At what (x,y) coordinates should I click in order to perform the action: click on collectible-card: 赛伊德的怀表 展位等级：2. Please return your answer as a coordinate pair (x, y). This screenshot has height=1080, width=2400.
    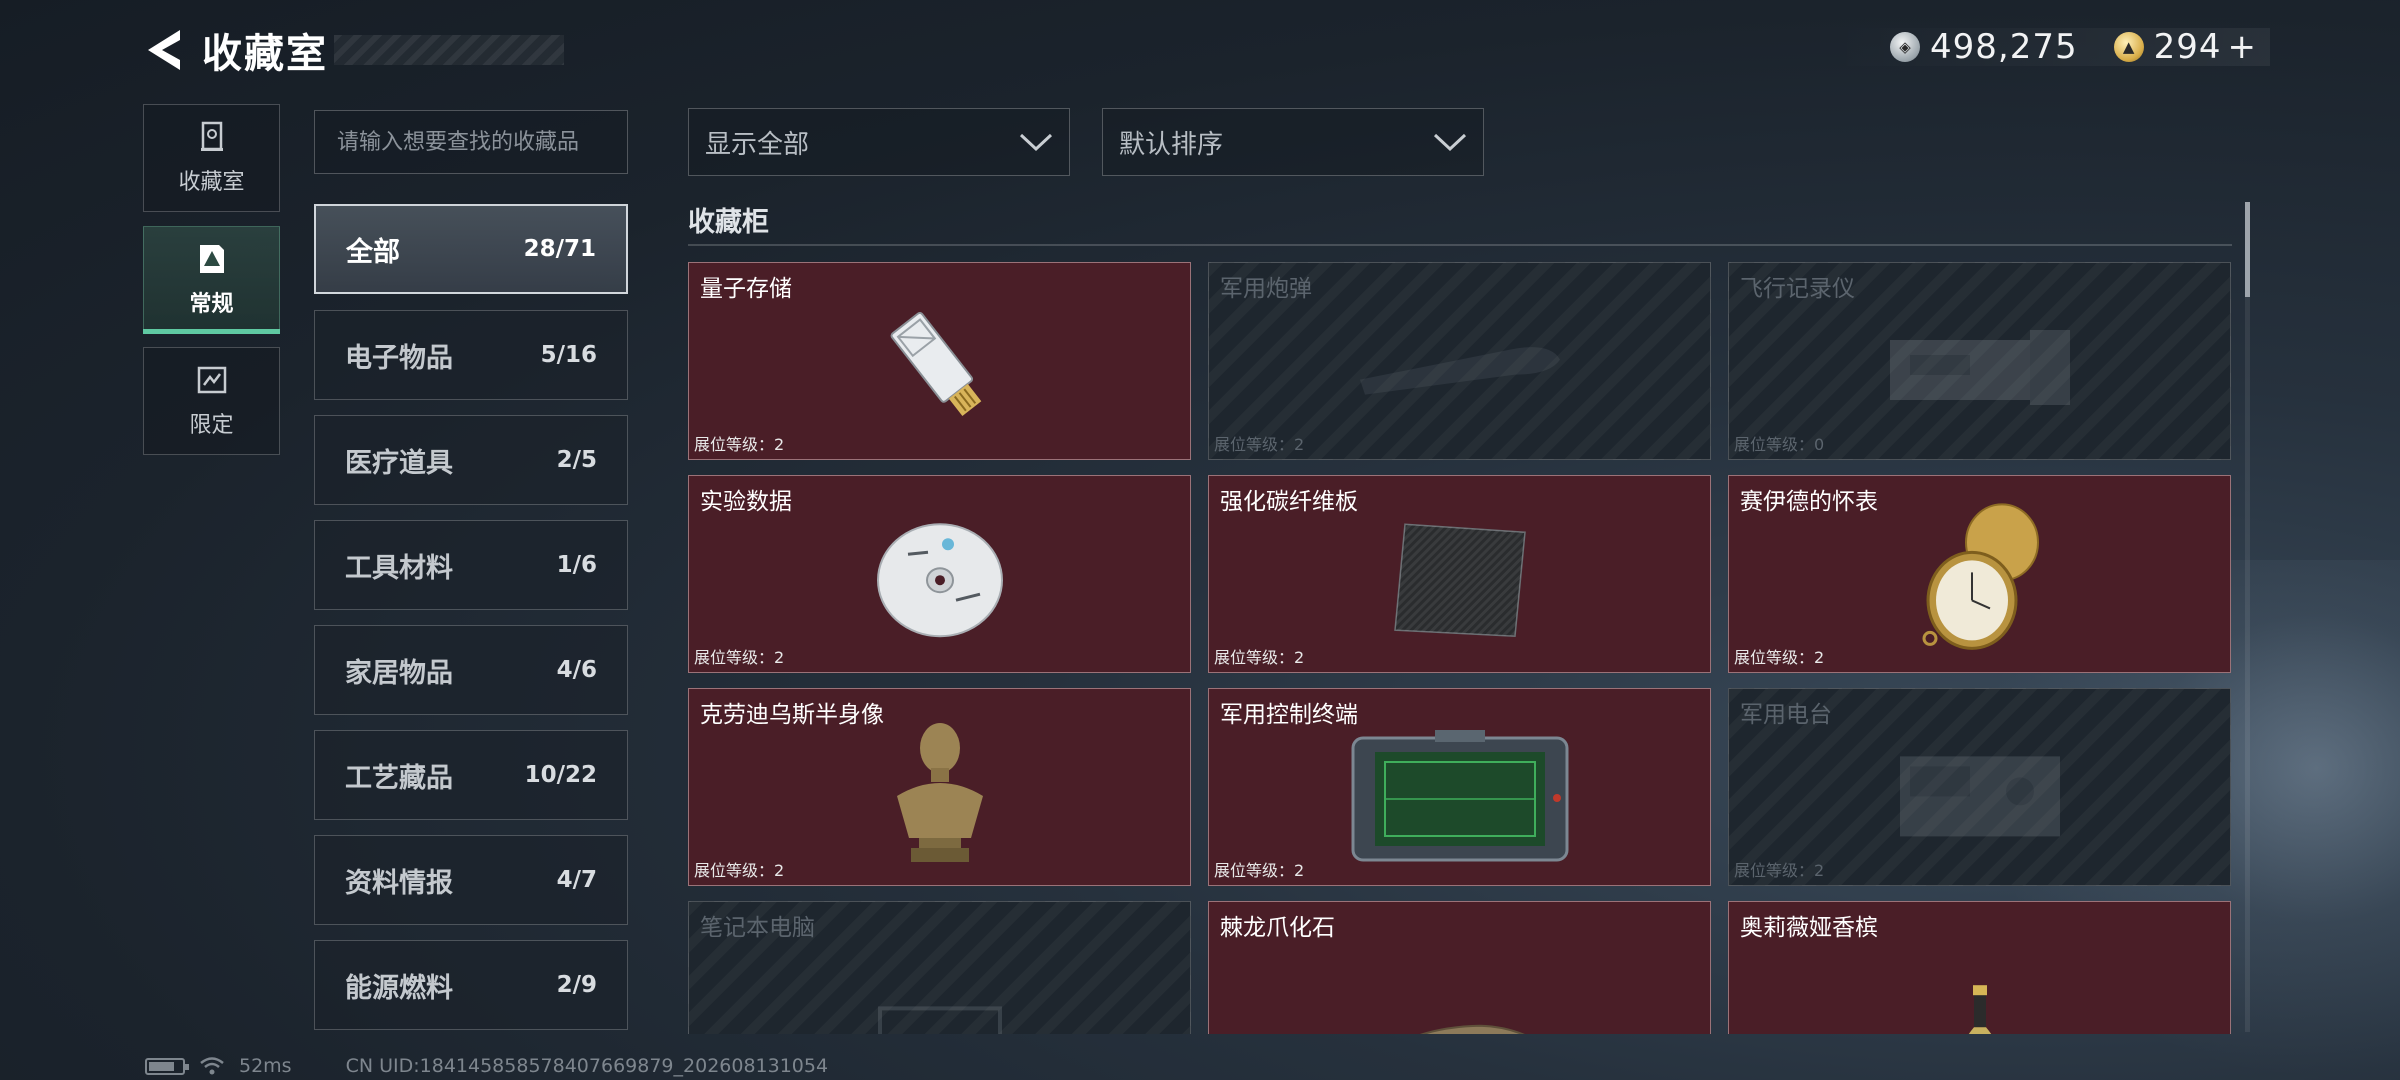
    Looking at the image, I should click on (1979, 574).